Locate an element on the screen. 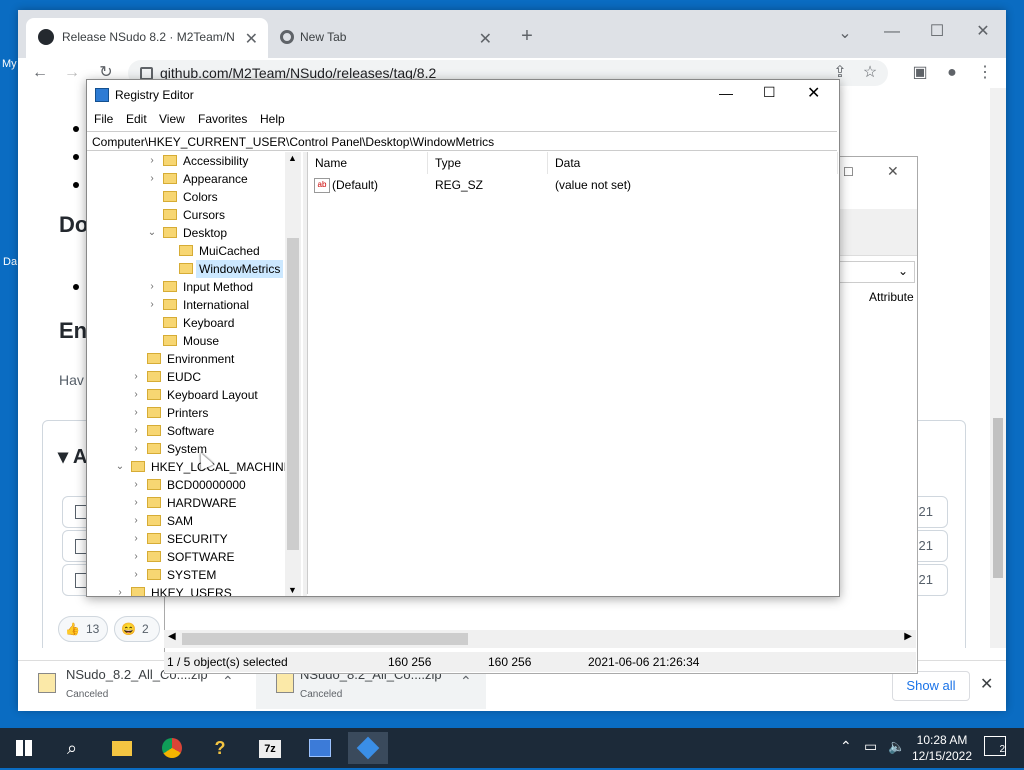  scroll-up-icon: ▲ is located at coordinates (292, 158).